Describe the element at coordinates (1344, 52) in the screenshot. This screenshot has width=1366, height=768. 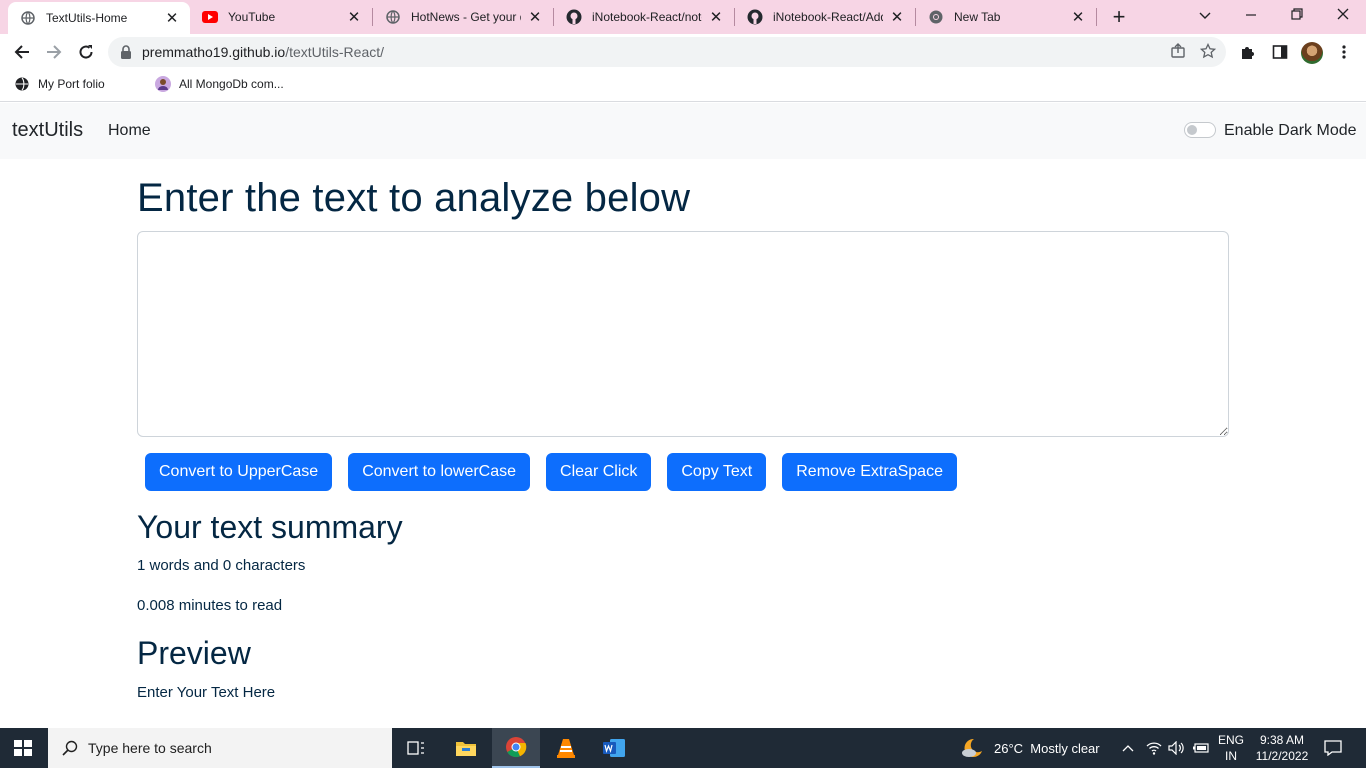
I see `more-menu-icon` at that location.